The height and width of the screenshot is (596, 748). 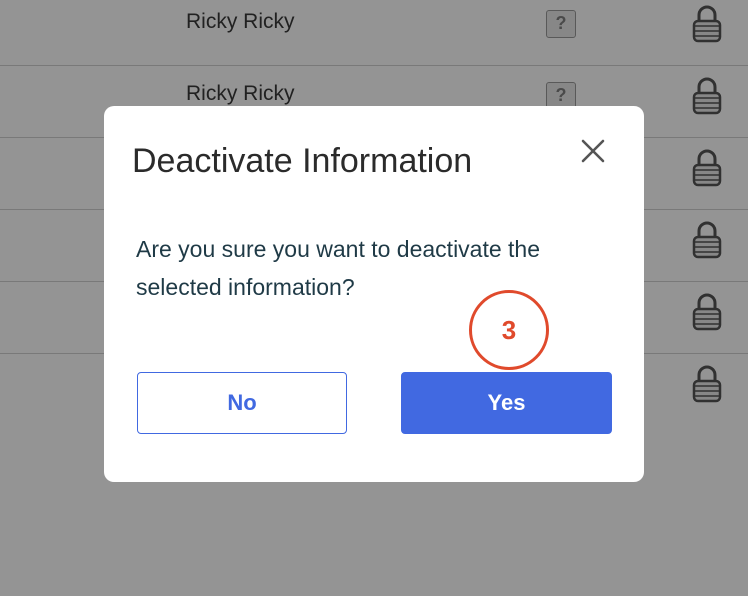 I want to click on dialog-title: Deactivate Information, so click(x=302, y=161).